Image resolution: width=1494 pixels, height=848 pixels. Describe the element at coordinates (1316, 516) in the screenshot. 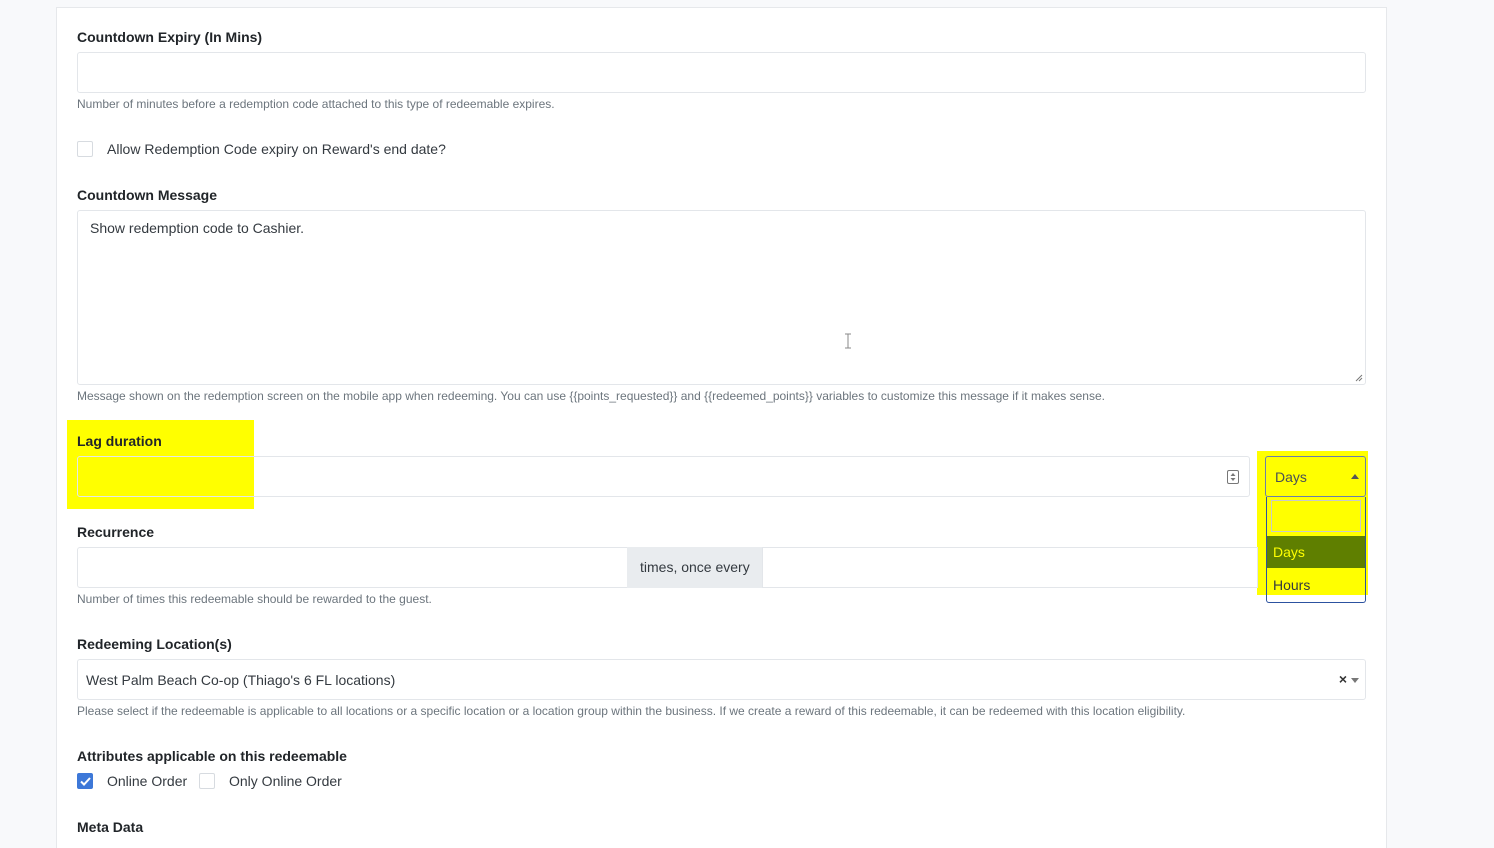

I see `dropdown-search-input` at that location.